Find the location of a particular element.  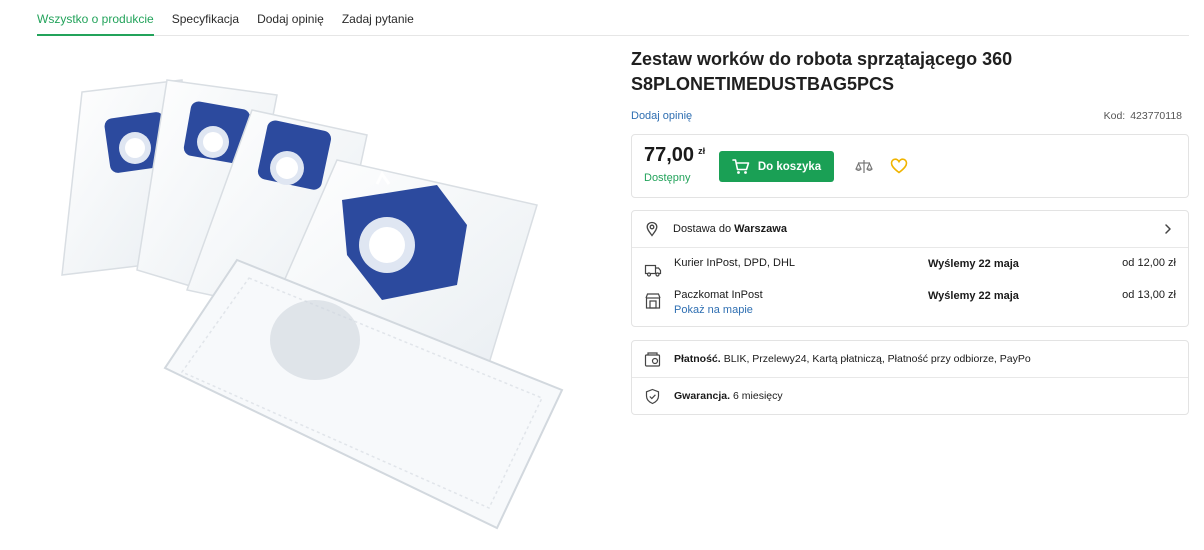

parcel-locker-option-name: Paczkomat InPost is located at coordinates (718, 295).